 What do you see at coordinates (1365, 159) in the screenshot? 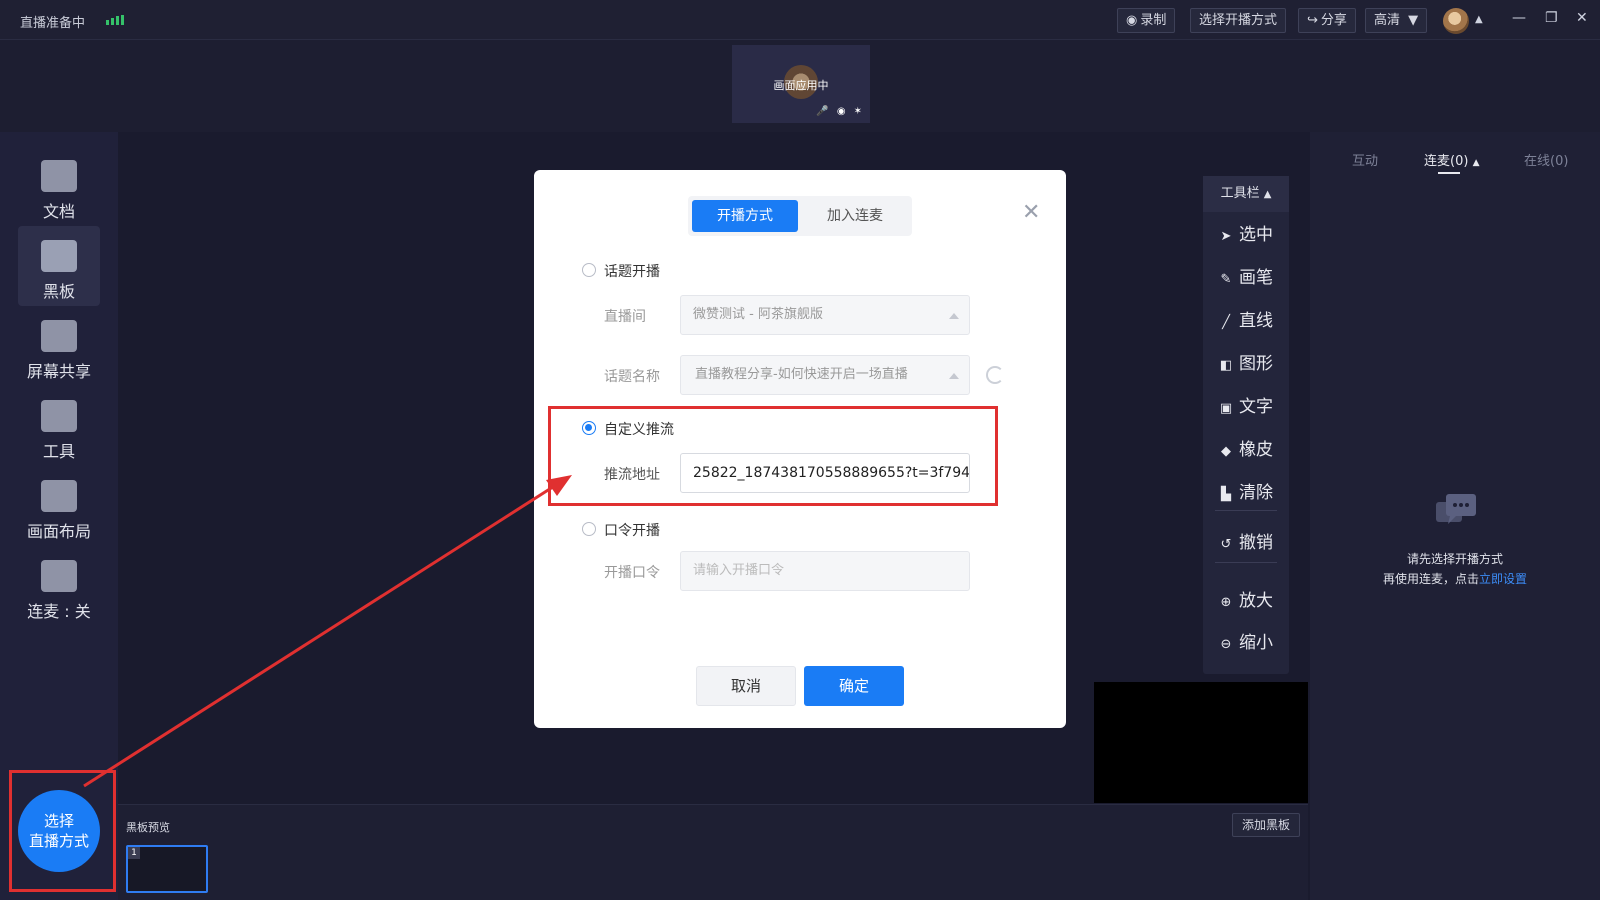
I see `tab-interaction: 互动` at bounding box center [1365, 159].